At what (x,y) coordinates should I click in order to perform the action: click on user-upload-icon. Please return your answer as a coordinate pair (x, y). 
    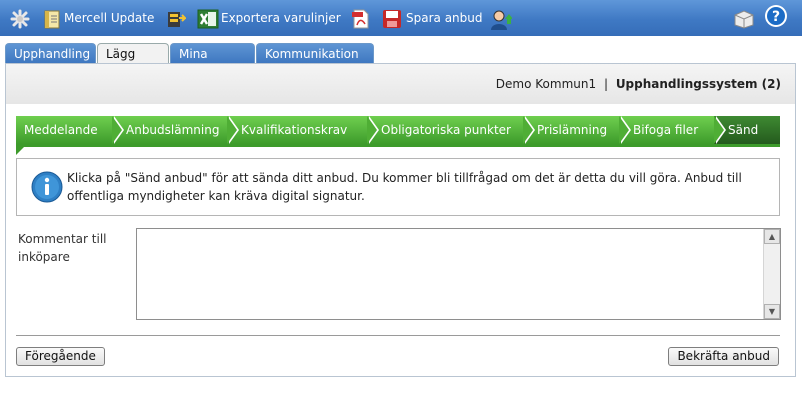
    Looking at the image, I should click on (501, 19).